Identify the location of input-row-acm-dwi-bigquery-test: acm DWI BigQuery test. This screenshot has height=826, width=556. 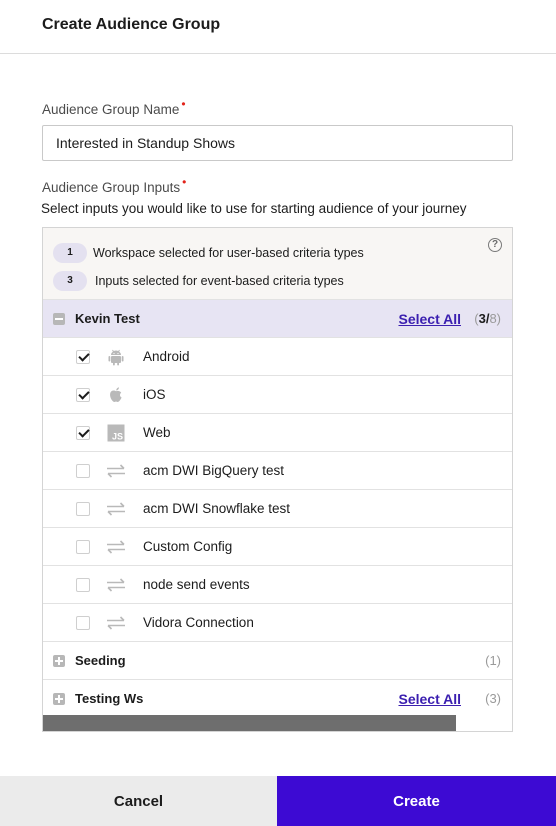
(277, 471).